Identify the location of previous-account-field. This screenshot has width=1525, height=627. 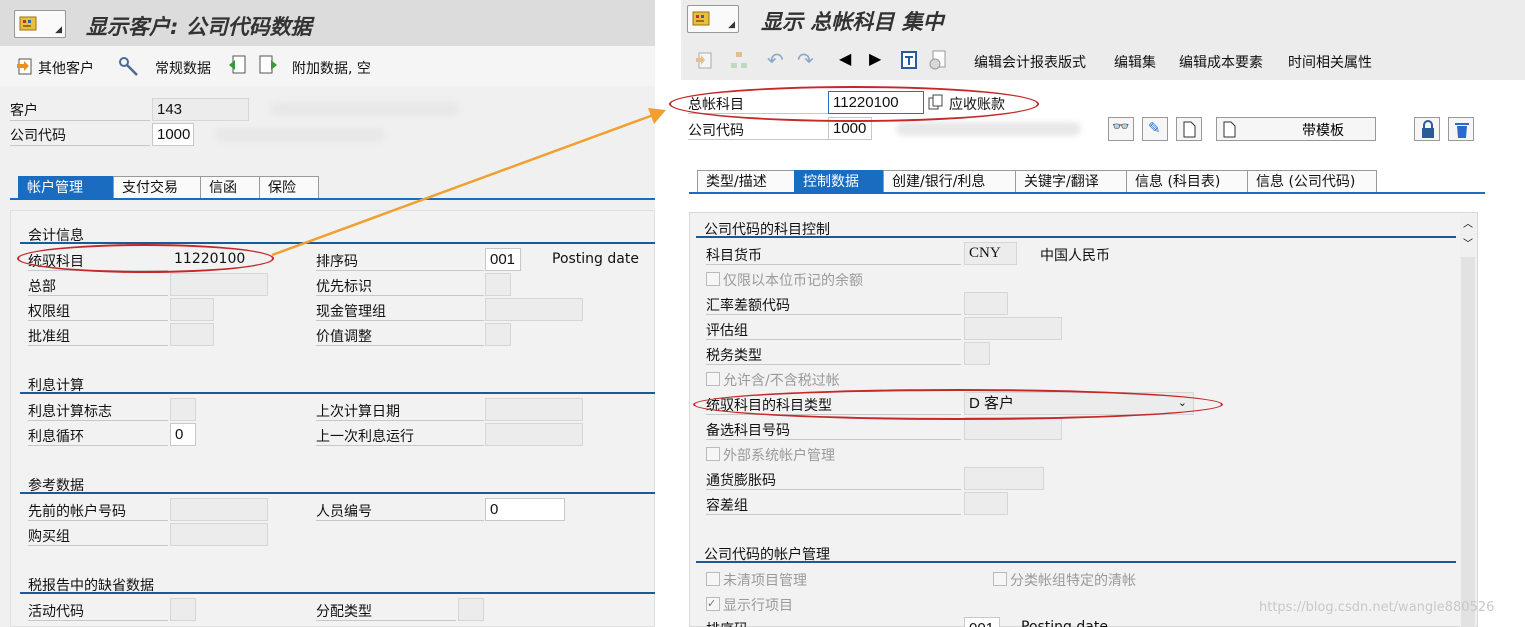
(219, 509).